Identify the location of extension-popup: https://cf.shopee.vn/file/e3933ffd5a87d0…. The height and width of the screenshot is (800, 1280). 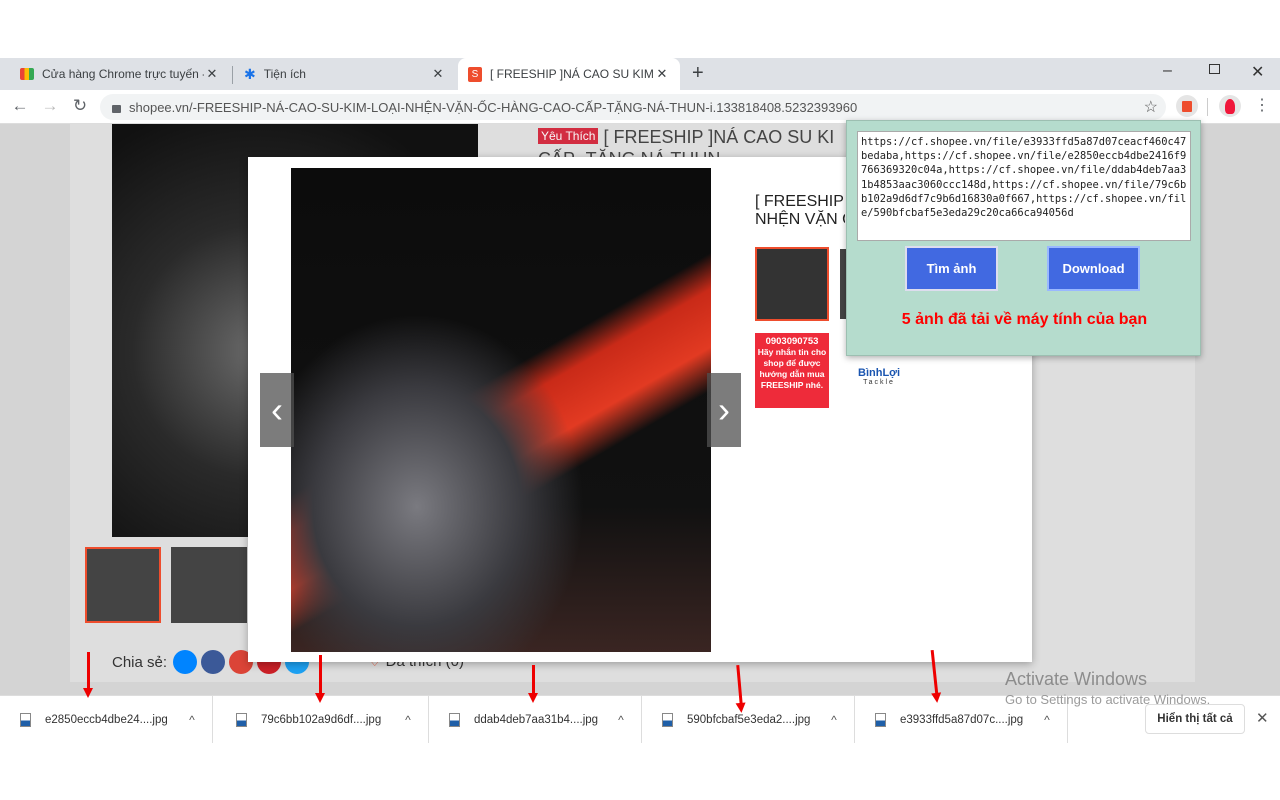
(1023, 238).